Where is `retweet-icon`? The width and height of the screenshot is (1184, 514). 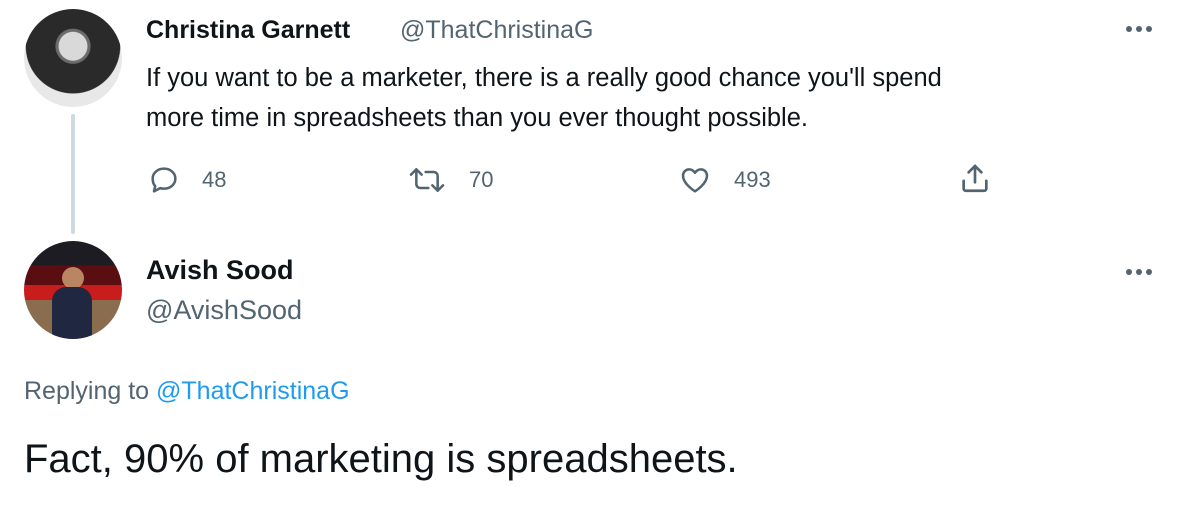
retweet-icon is located at coordinates (427, 180).